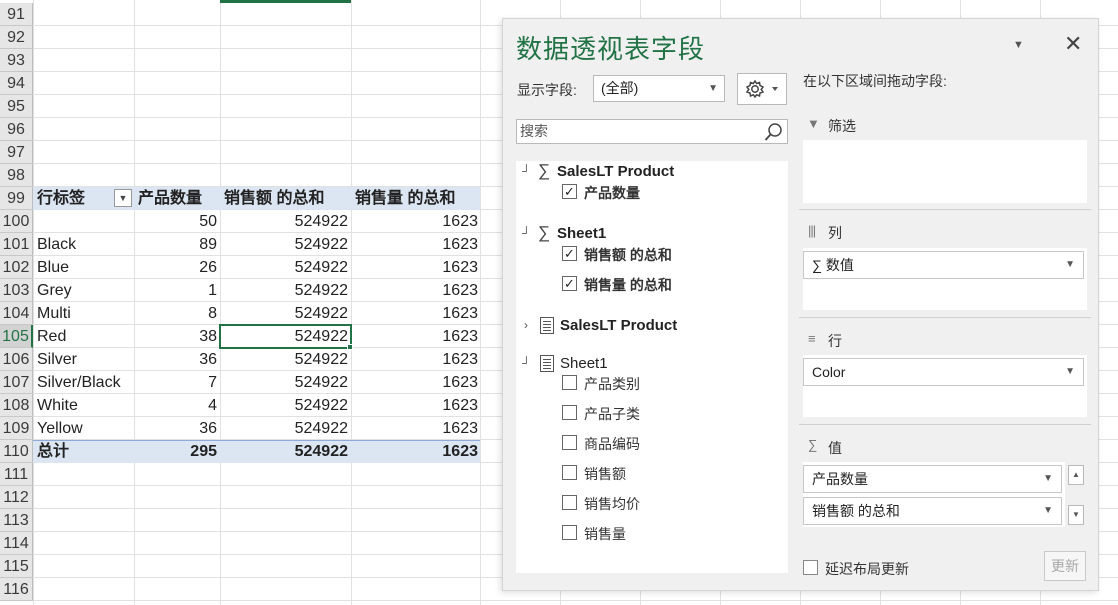 The image size is (1118, 605). What do you see at coordinates (16, 221) in the screenshot?
I see `row-header: 100` at bounding box center [16, 221].